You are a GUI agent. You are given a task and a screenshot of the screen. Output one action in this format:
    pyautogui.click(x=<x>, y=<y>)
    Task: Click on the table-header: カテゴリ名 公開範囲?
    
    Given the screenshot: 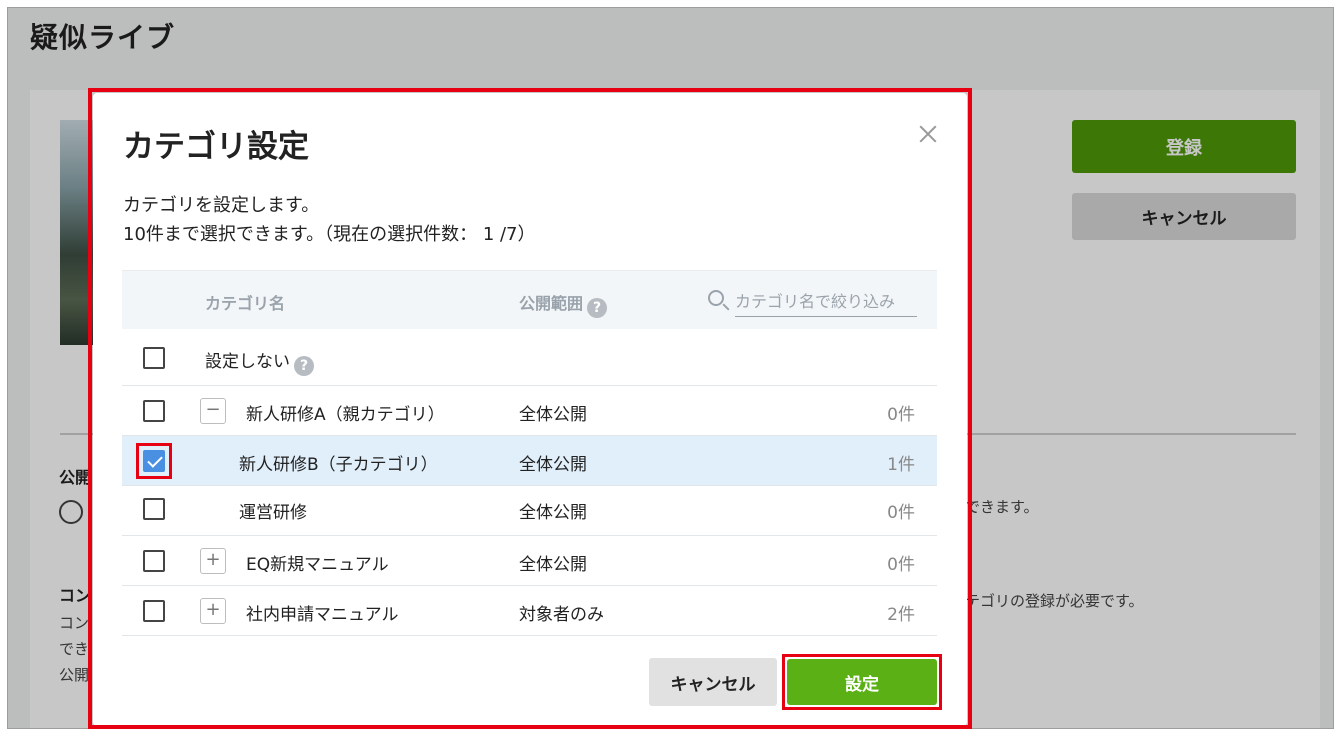 What is the action you would take?
    pyautogui.click(x=529, y=299)
    